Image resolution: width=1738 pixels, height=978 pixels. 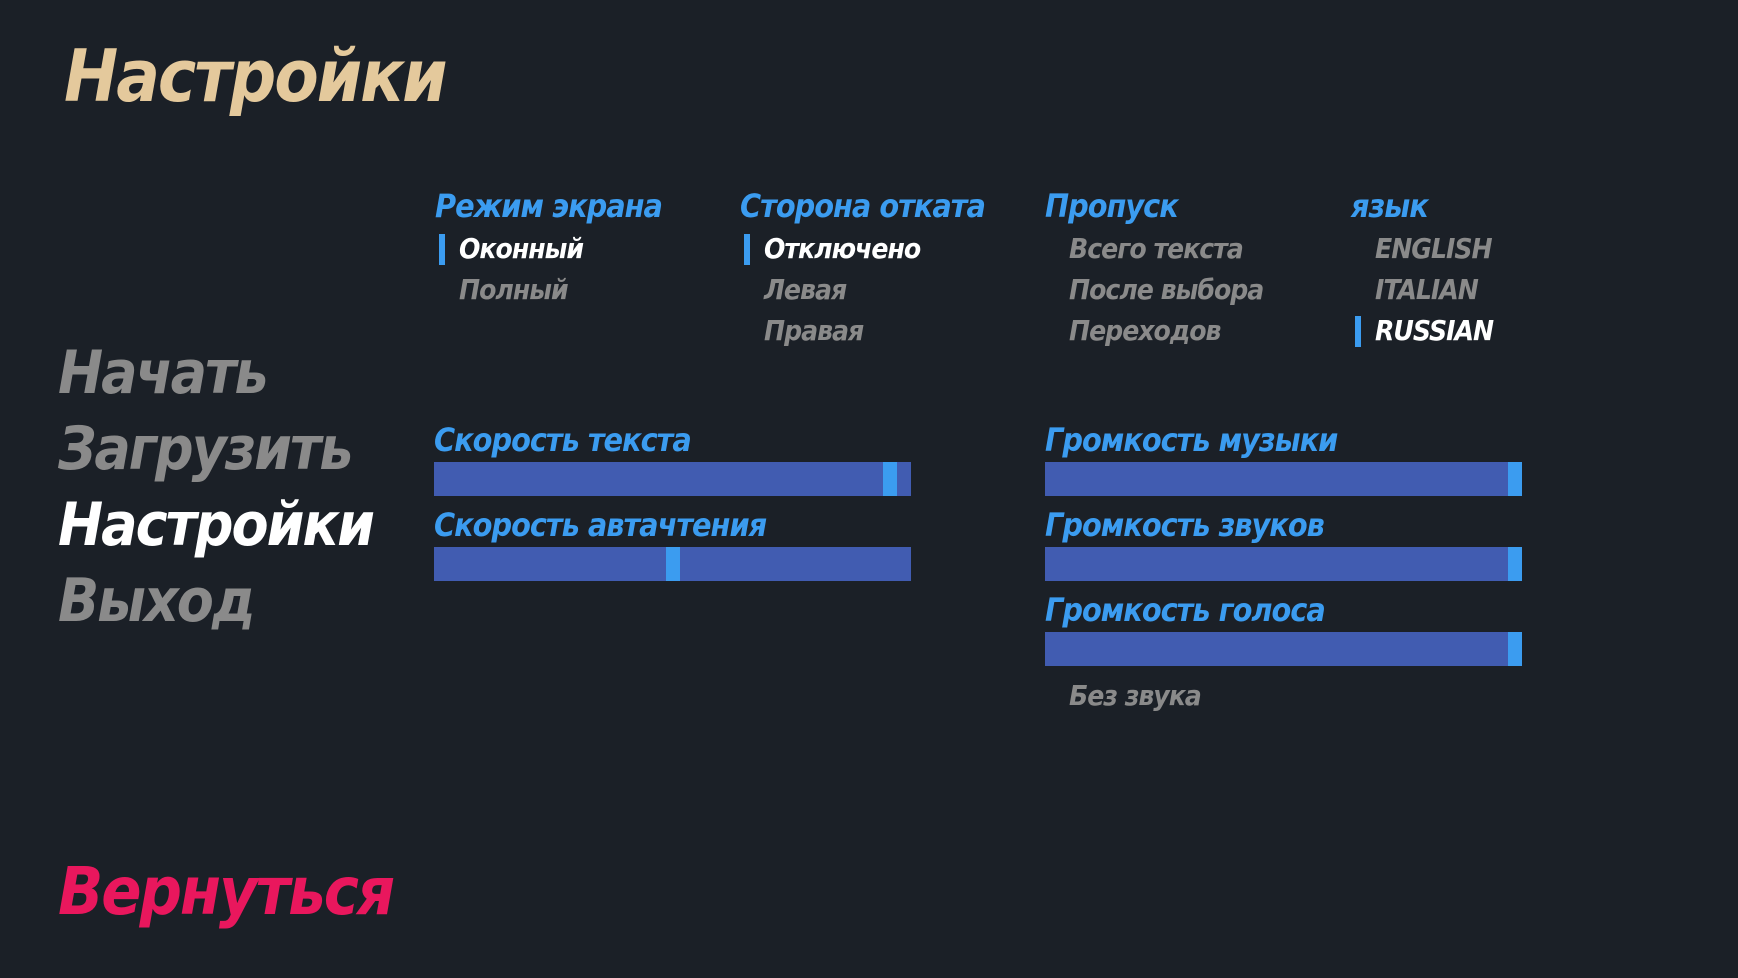 What do you see at coordinates (1191, 440) in the screenshot?
I see `slider-label-music-volume: Громкость музыки` at bounding box center [1191, 440].